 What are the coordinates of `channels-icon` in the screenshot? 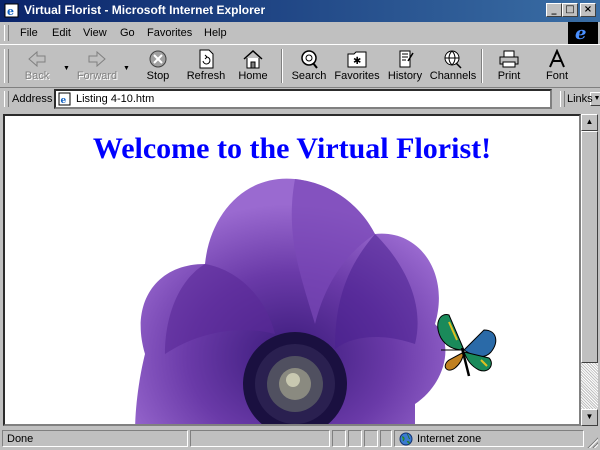 It's located at (453, 59).